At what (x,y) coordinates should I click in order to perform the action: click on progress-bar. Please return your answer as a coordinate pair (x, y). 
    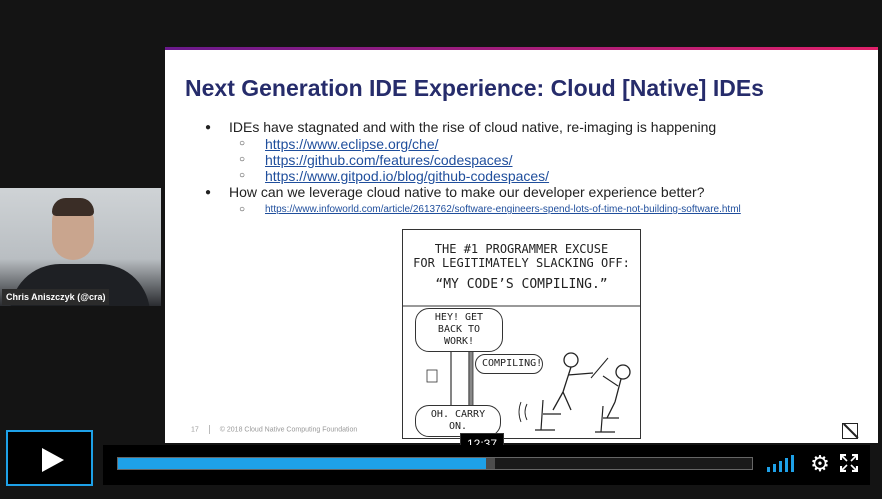
    Looking at the image, I should click on (435, 463).